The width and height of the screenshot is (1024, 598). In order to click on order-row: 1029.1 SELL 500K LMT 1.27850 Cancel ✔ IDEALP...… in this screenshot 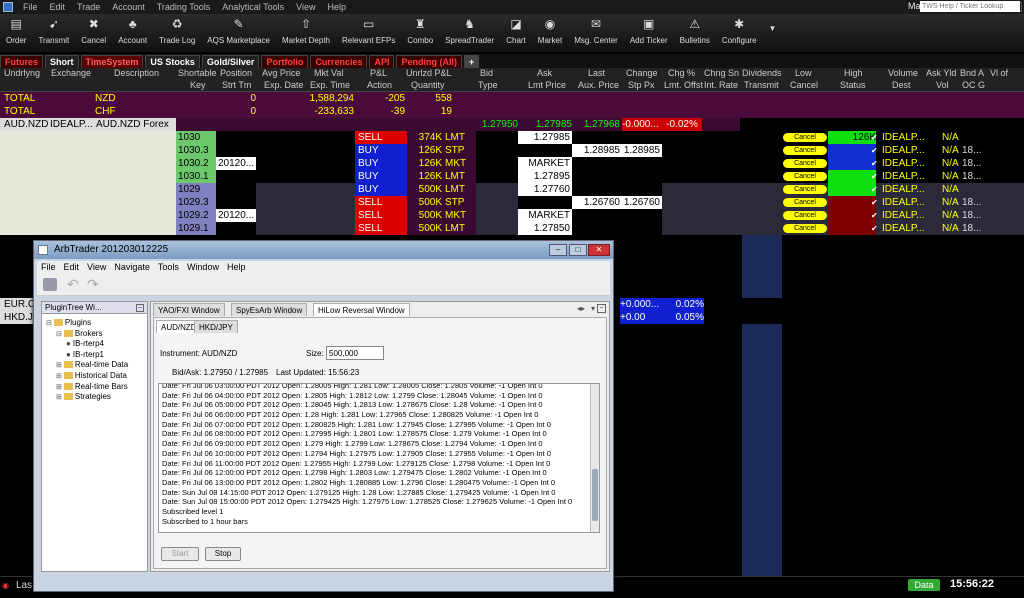, I will do `click(512, 228)`.